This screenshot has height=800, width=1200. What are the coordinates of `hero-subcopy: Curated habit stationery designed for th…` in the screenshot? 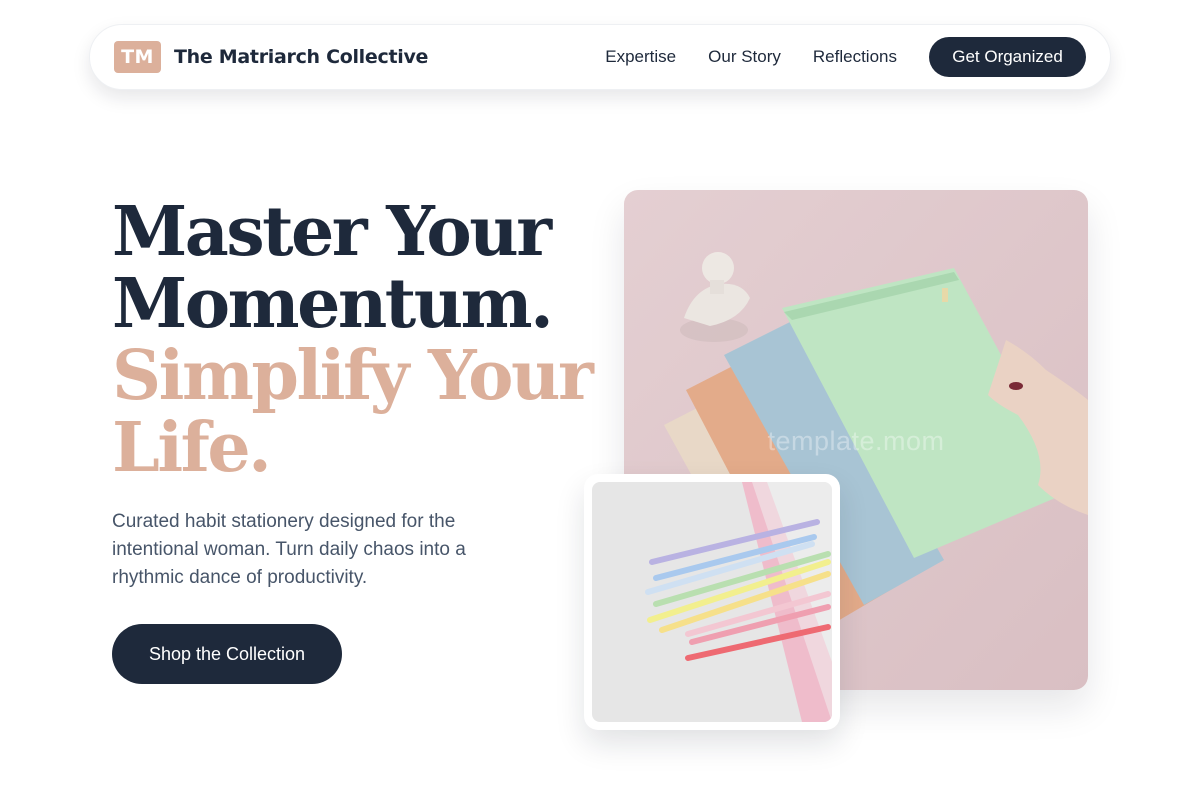 It's located at (289, 549).